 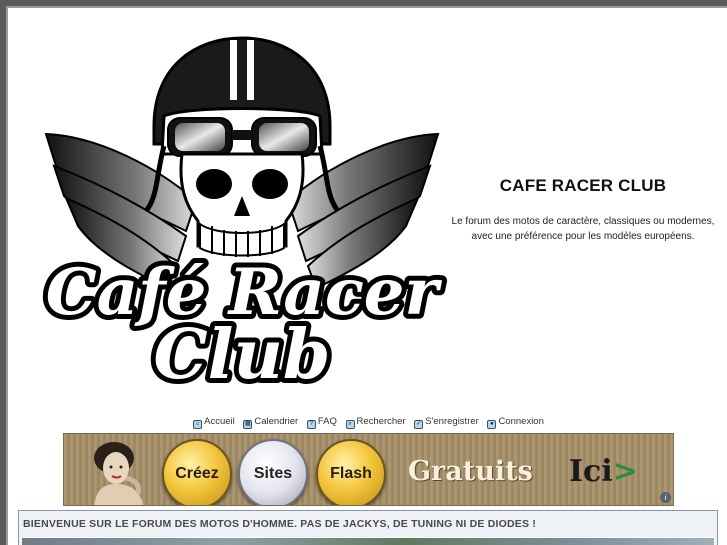 I want to click on nav-item-faq: ? FAQ, so click(x=321, y=422).